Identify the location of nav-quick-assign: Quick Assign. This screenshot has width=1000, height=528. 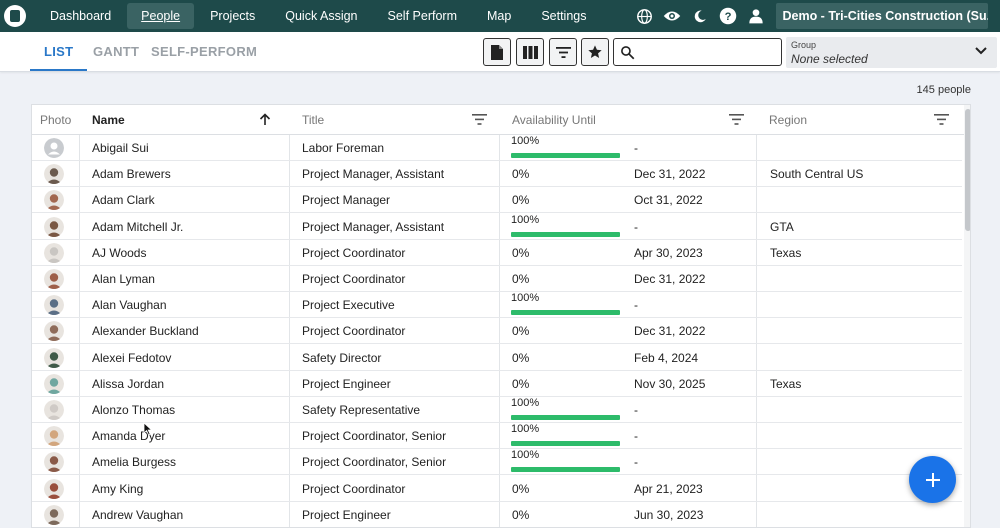
(321, 16).